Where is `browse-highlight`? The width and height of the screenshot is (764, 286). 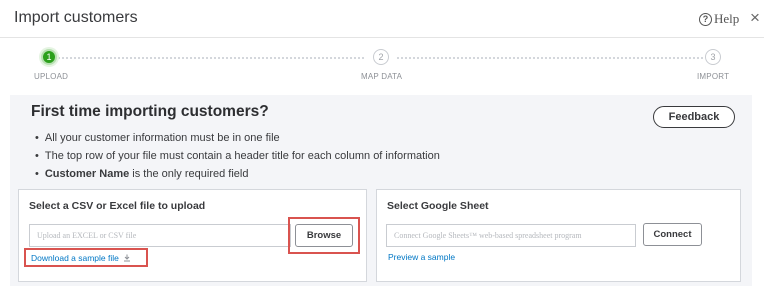
browse-highlight is located at coordinates (324, 235).